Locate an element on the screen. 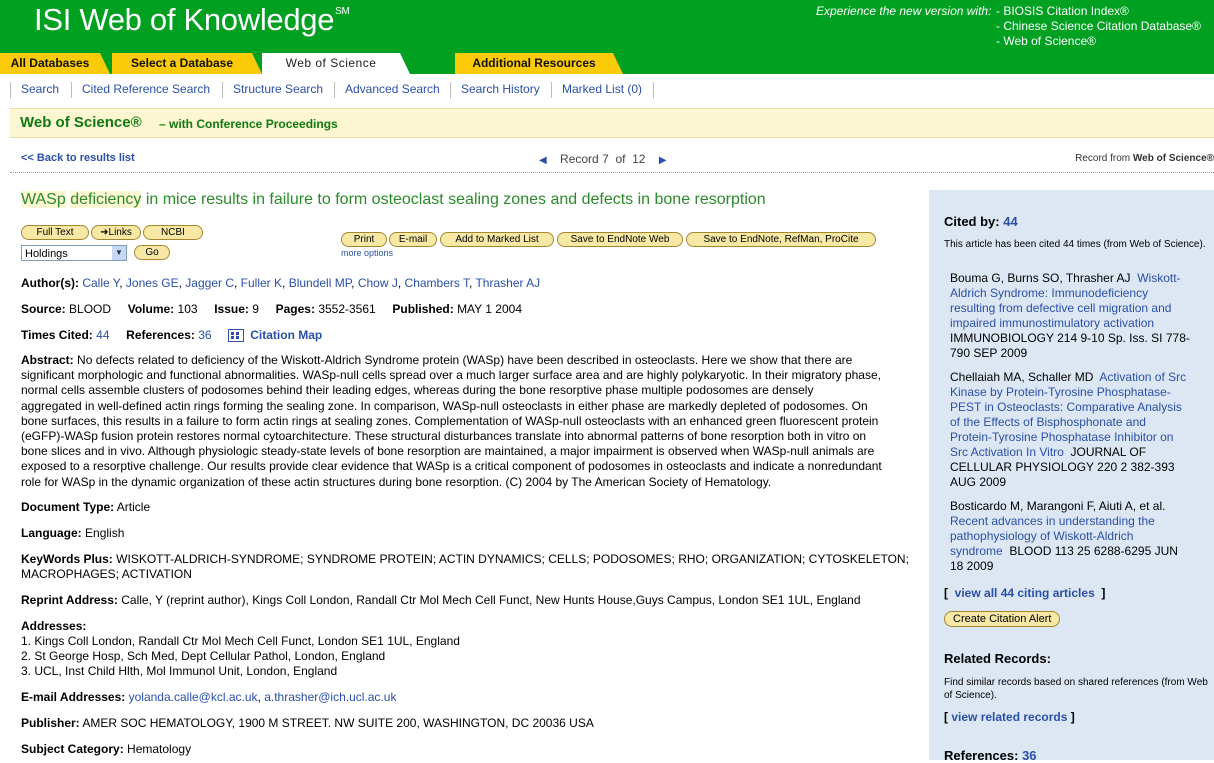  record-pager: ◀ Record 7 of 12 ▶ is located at coordinates (603, 159).